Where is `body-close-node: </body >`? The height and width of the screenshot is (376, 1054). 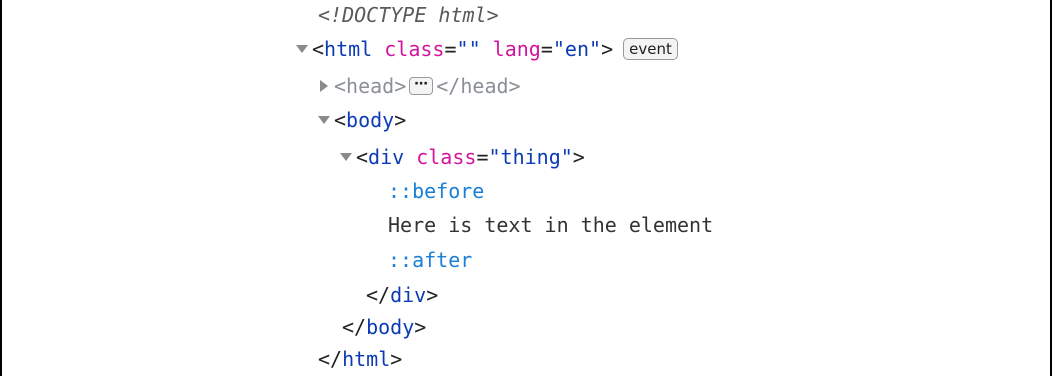
body-close-node: </body > is located at coordinates (384, 327).